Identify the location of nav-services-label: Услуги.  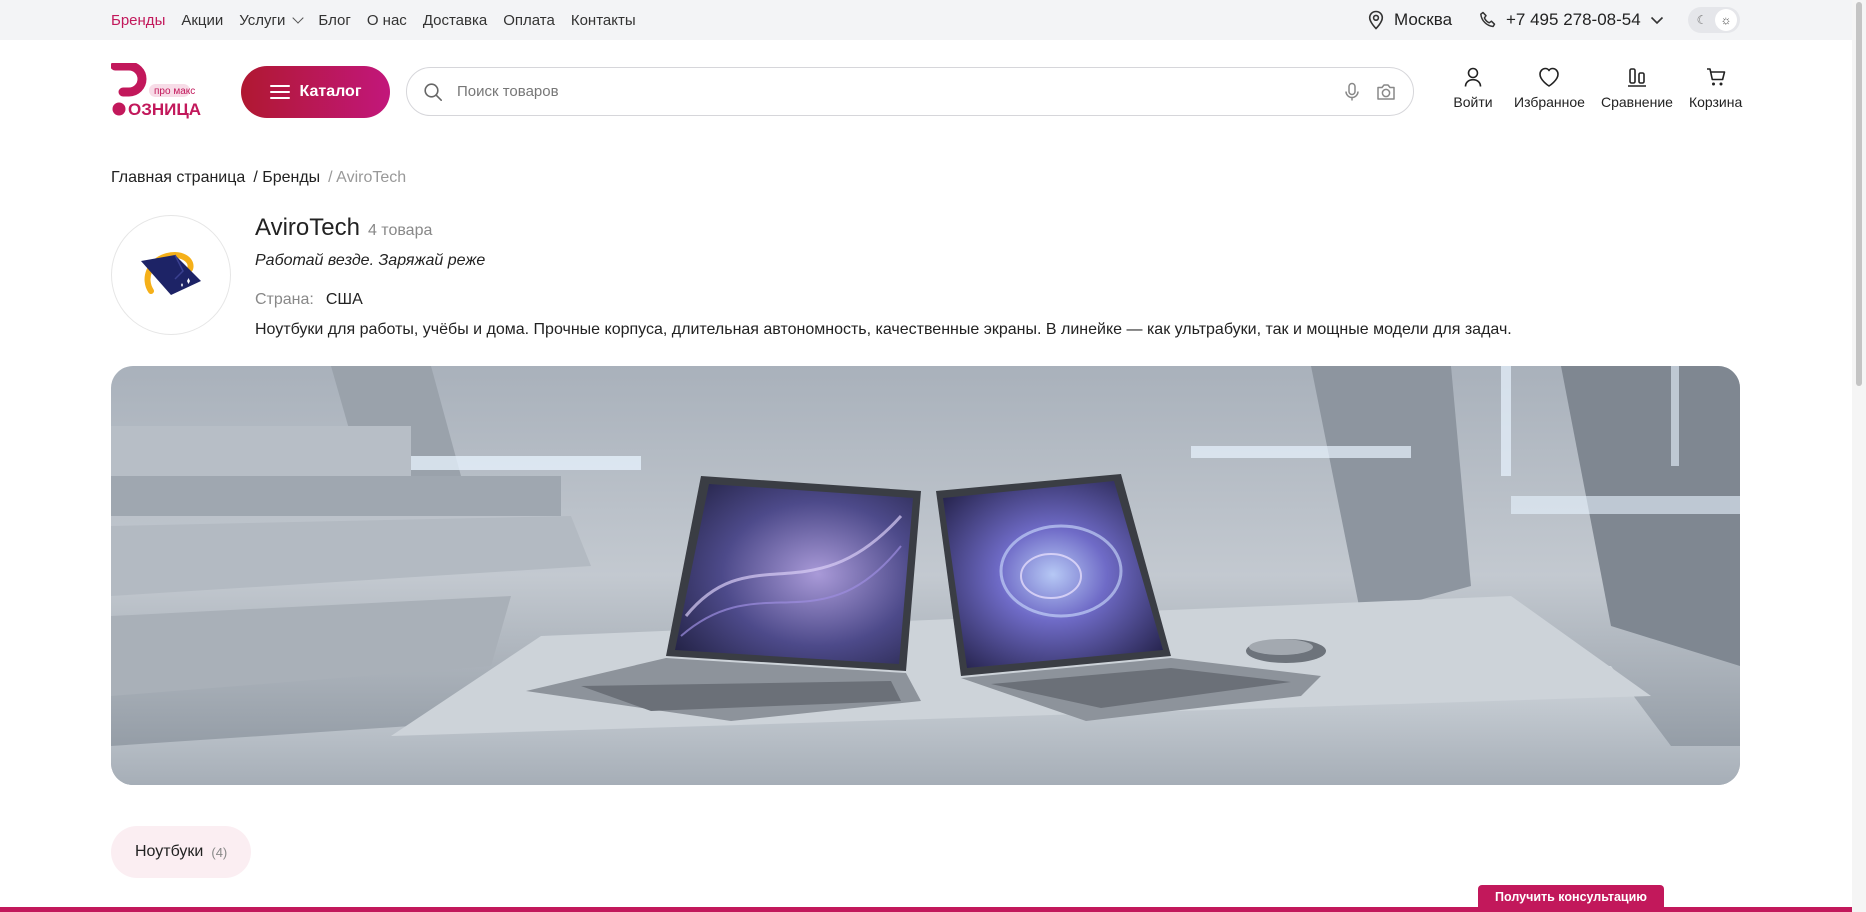
(262, 20).